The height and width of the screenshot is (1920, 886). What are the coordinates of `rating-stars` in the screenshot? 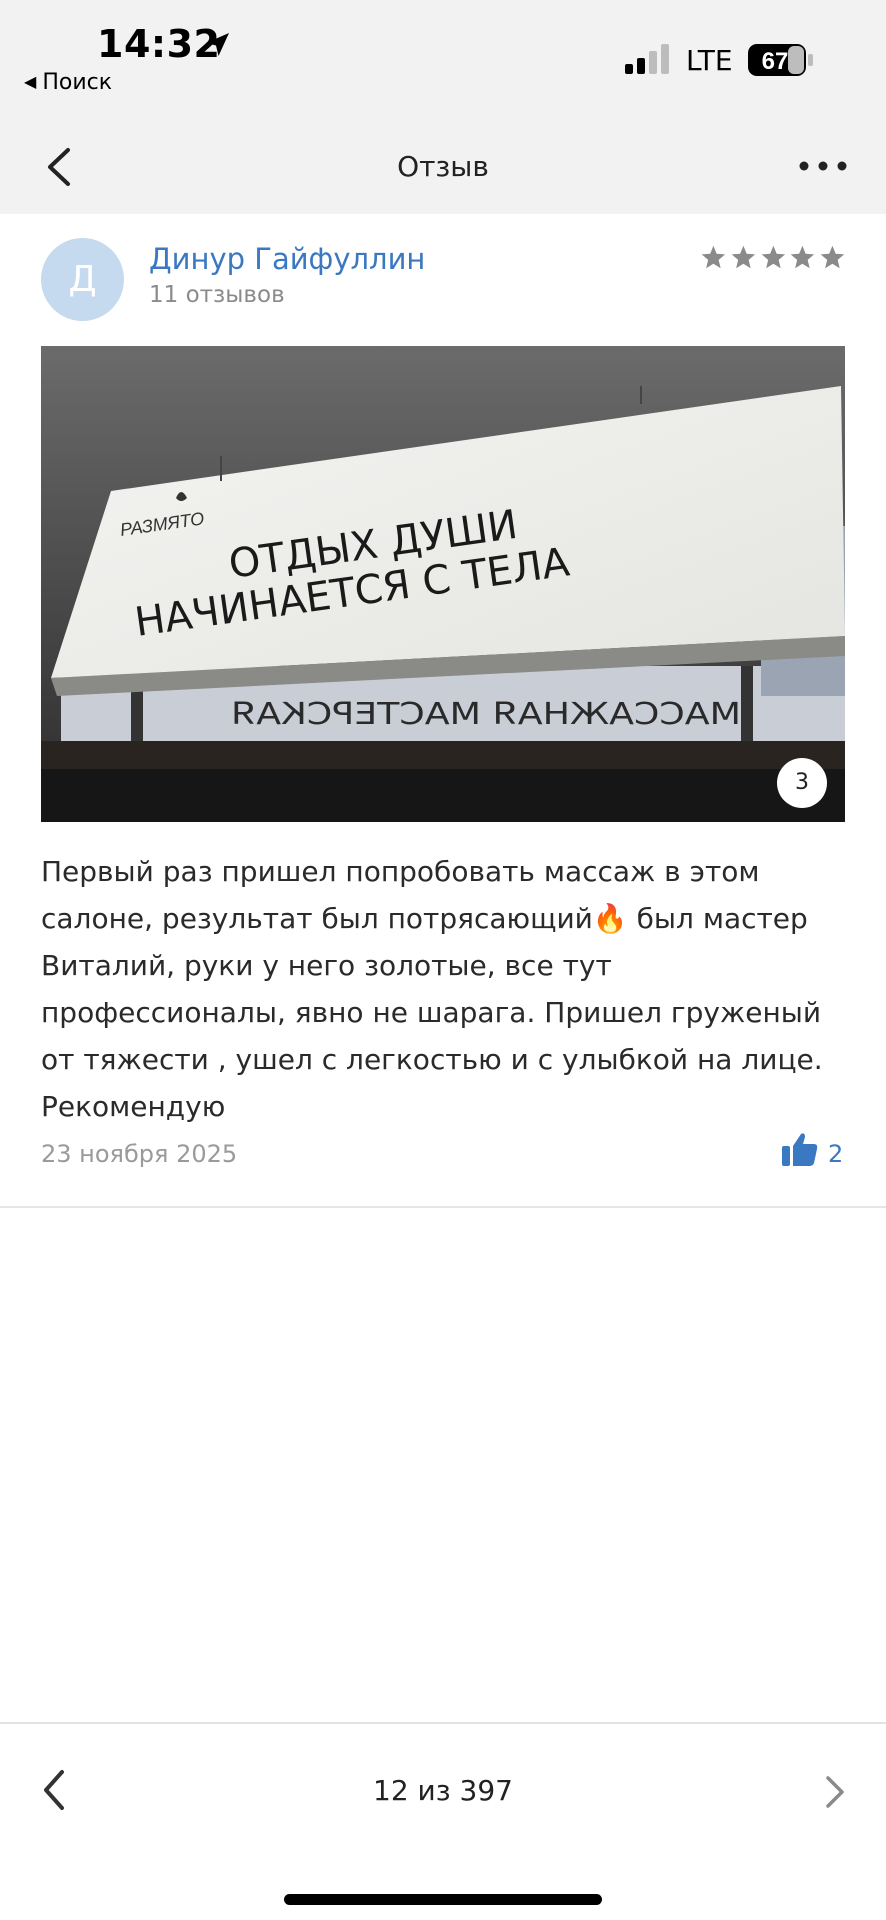 It's located at (773, 259).